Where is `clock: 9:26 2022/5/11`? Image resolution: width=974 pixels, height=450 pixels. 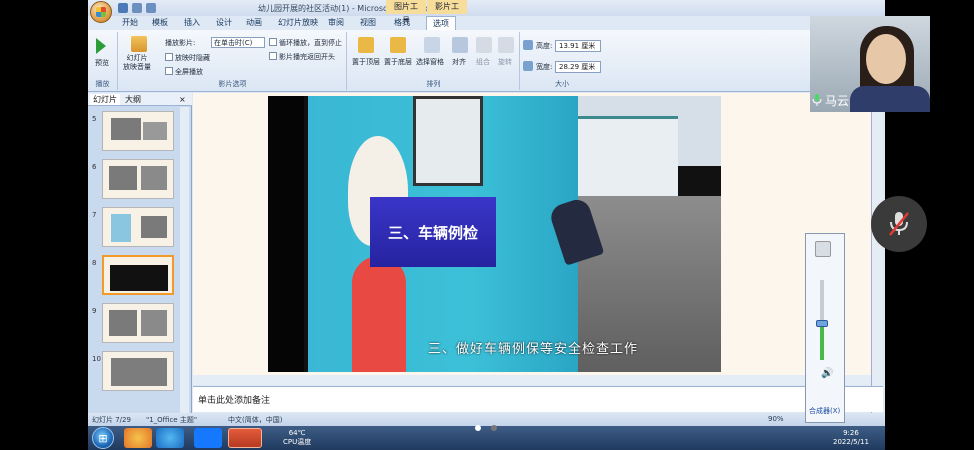 clock: 9:26 2022/5/11 is located at coordinates (851, 438).